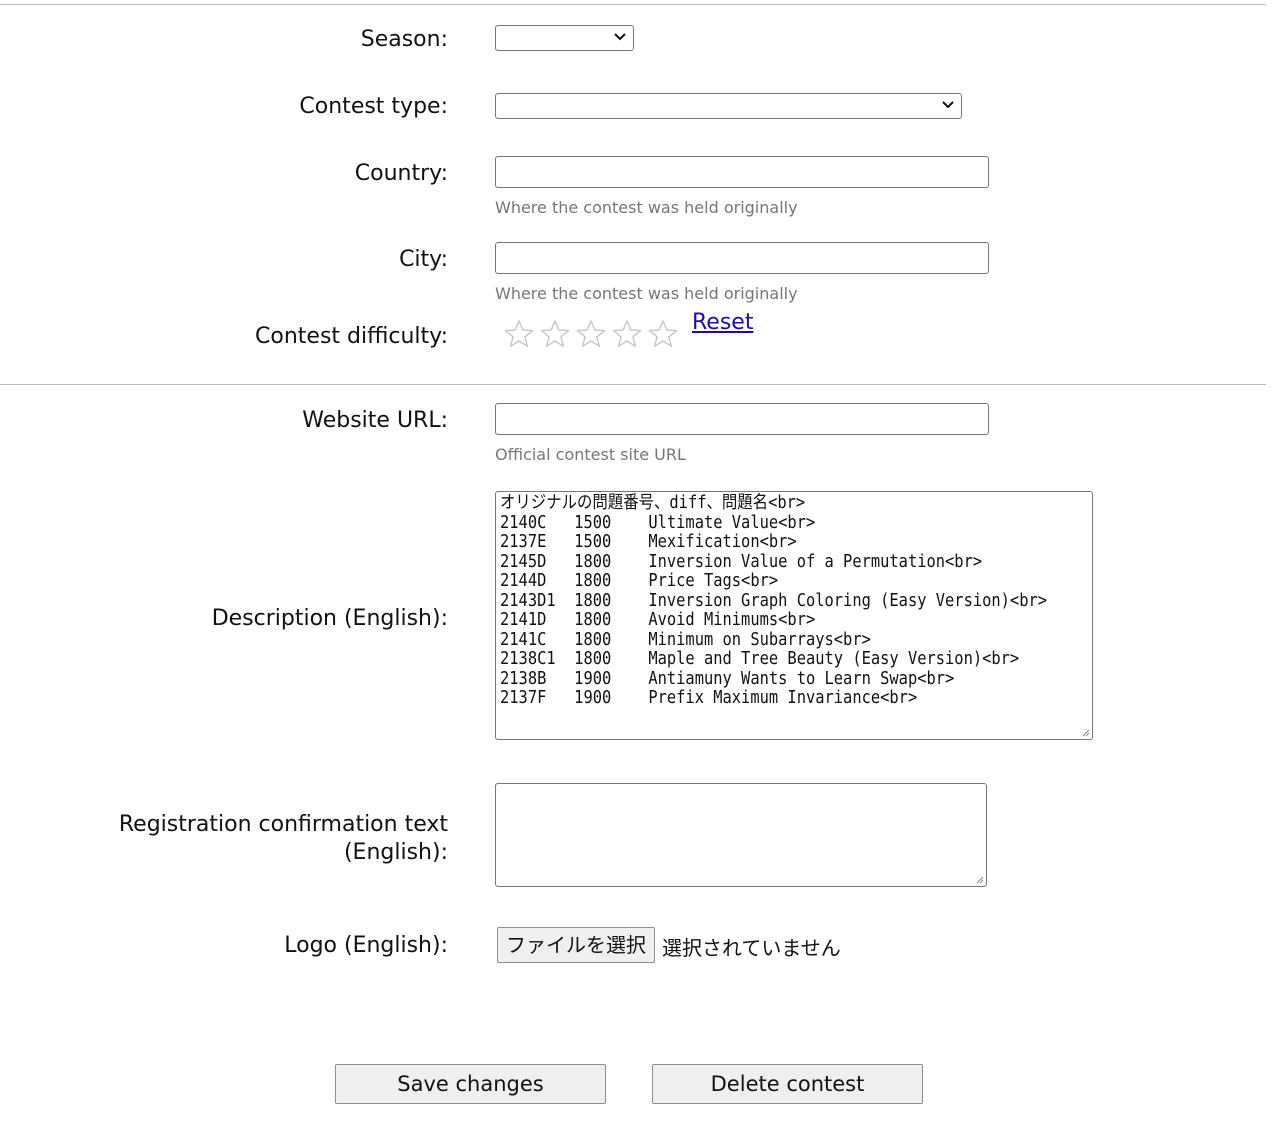 The height and width of the screenshot is (1125, 1276). Describe the element at coordinates (751, 948) in the screenshot. I see `file-status: 選択されていません` at that location.